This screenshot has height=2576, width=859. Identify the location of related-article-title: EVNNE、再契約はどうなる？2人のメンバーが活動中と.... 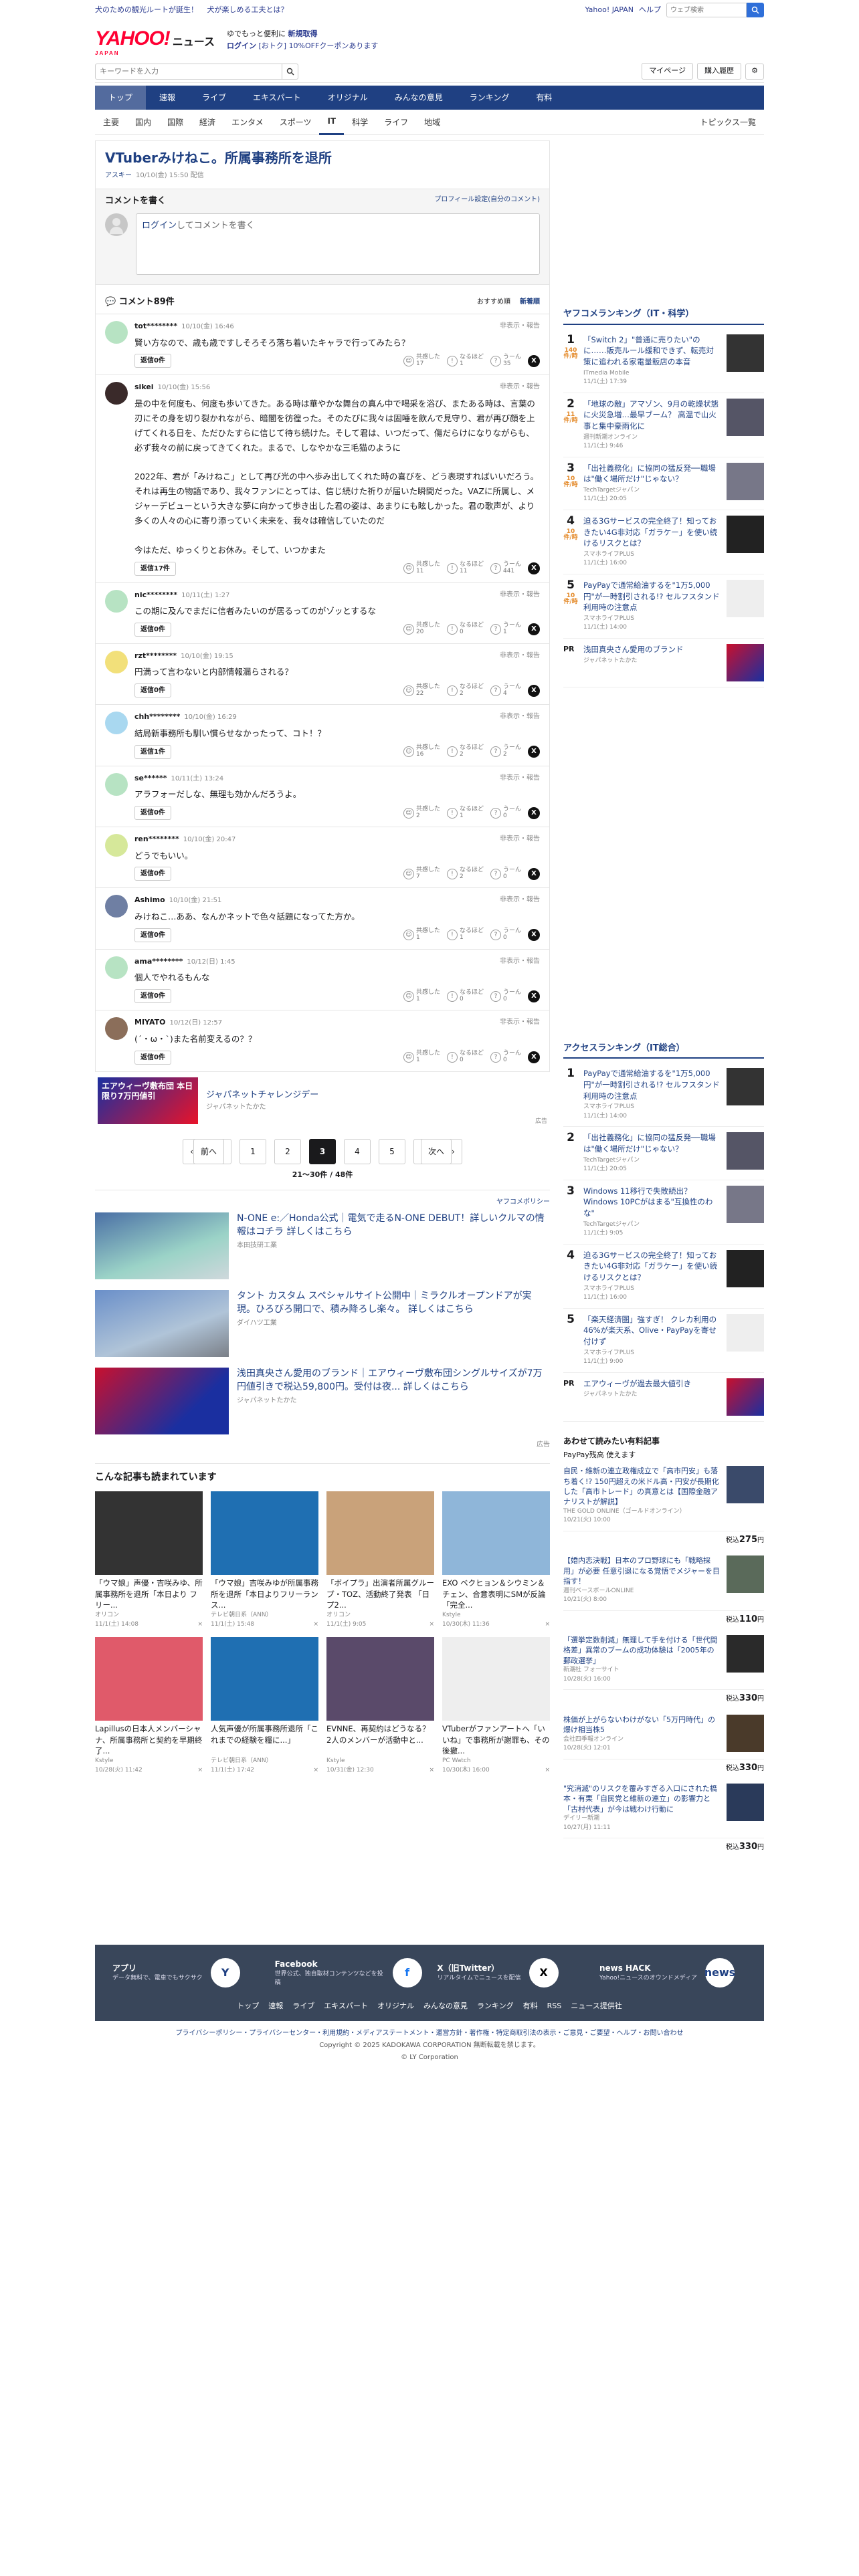
(380, 1740).